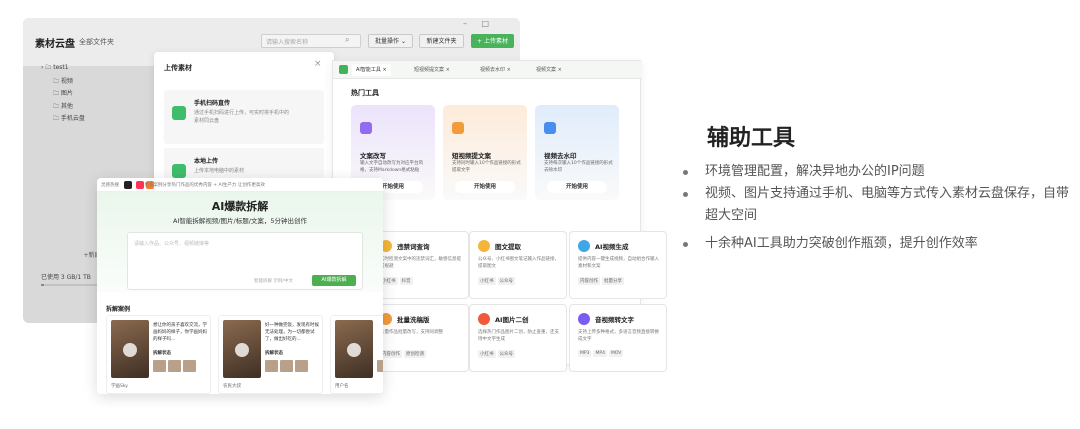 This screenshot has height=429, width=1080. I want to click on dialog-title: 上传素材, so click(178, 68).